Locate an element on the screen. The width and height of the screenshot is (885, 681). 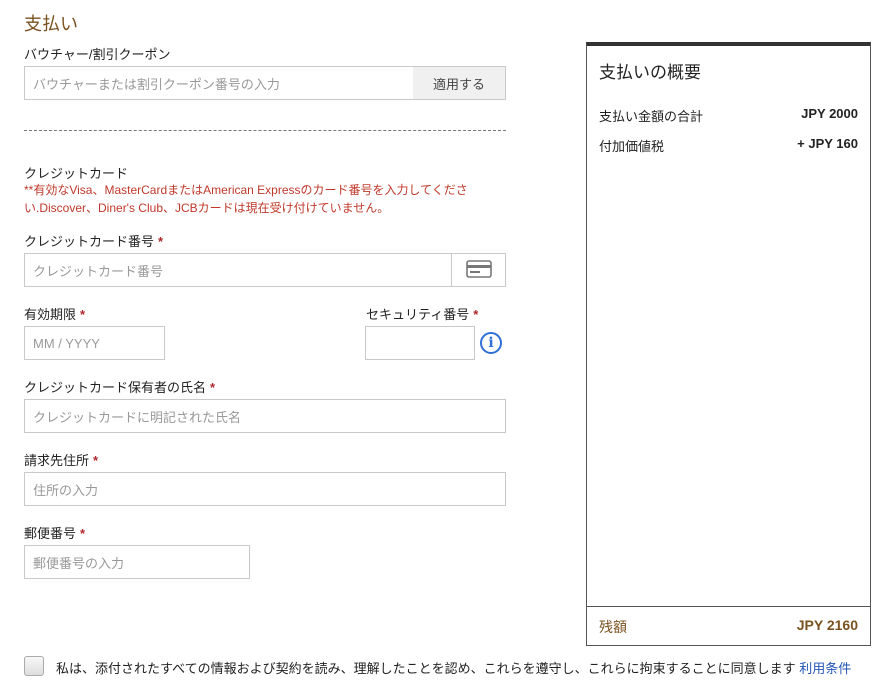
balance-label: 残額 is located at coordinates (613, 627).